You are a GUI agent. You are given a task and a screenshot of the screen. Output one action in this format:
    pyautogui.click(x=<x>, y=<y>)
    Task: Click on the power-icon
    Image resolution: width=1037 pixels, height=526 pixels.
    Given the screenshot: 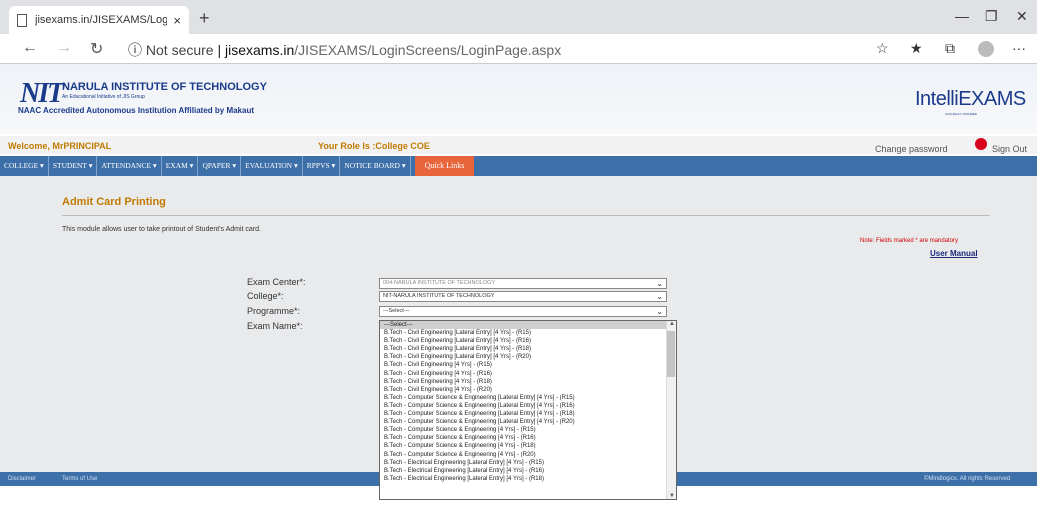 What is the action you would take?
    pyautogui.click(x=981, y=144)
    